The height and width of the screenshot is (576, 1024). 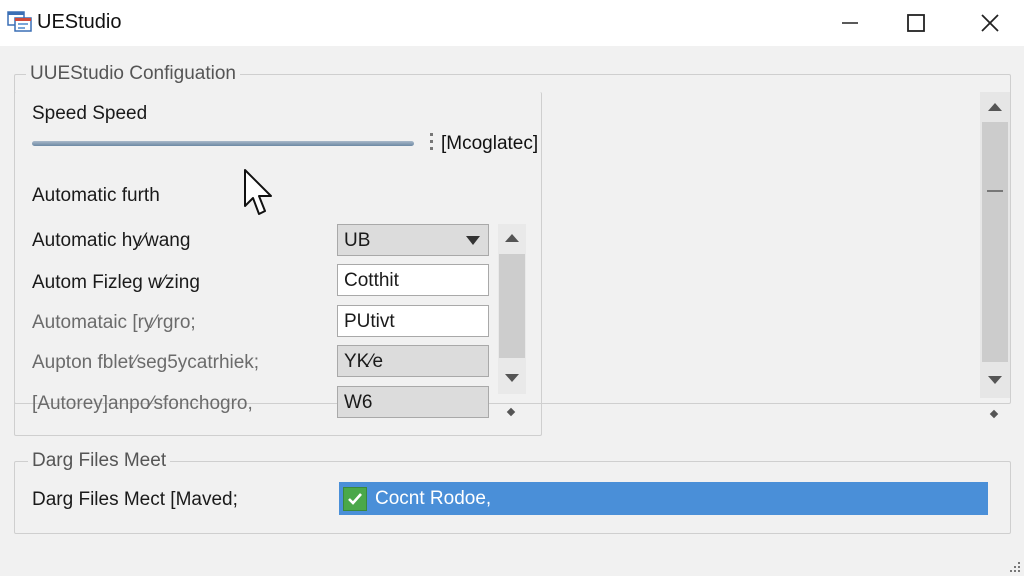 I want to click on size-grip-icon, so click(x=1015, y=567).